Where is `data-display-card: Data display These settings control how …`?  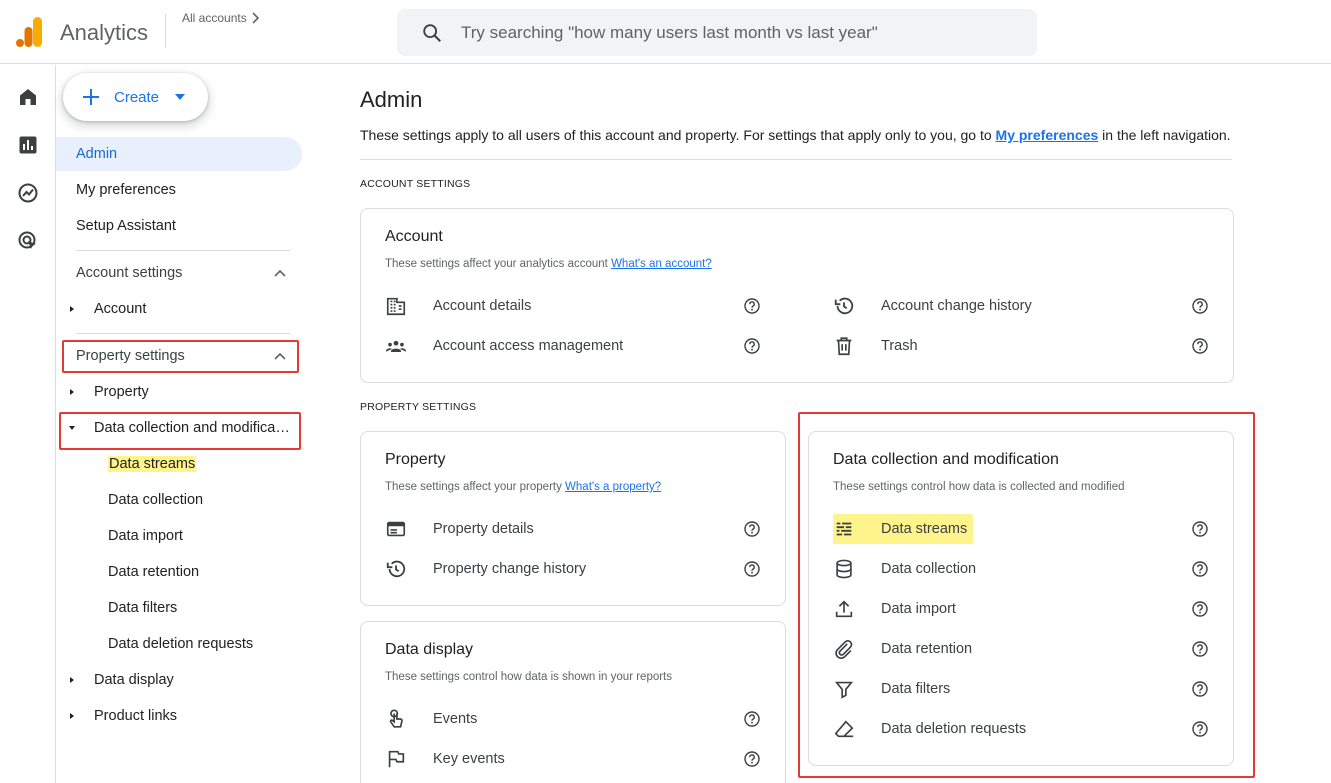 data-display-card: Data display These settings control how … is located at coordinates (573, 702).